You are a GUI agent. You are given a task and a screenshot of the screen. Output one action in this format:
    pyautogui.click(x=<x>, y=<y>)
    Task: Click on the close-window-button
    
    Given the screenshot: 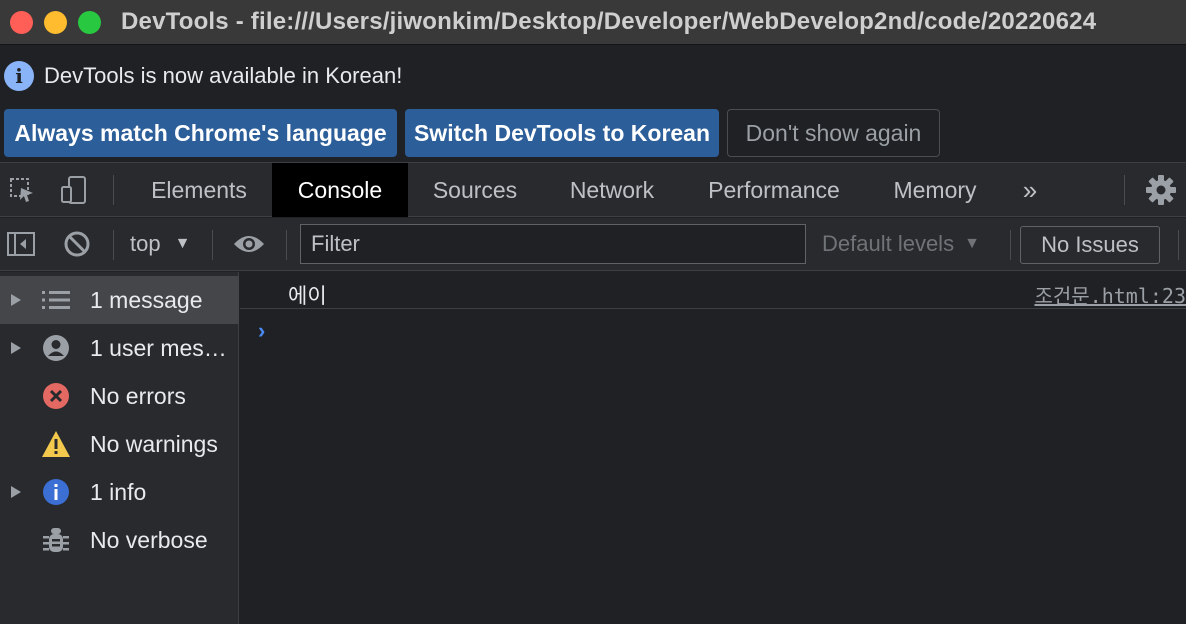 What is the action you would take?
    pyautogui.click(x=21, y=22)
    